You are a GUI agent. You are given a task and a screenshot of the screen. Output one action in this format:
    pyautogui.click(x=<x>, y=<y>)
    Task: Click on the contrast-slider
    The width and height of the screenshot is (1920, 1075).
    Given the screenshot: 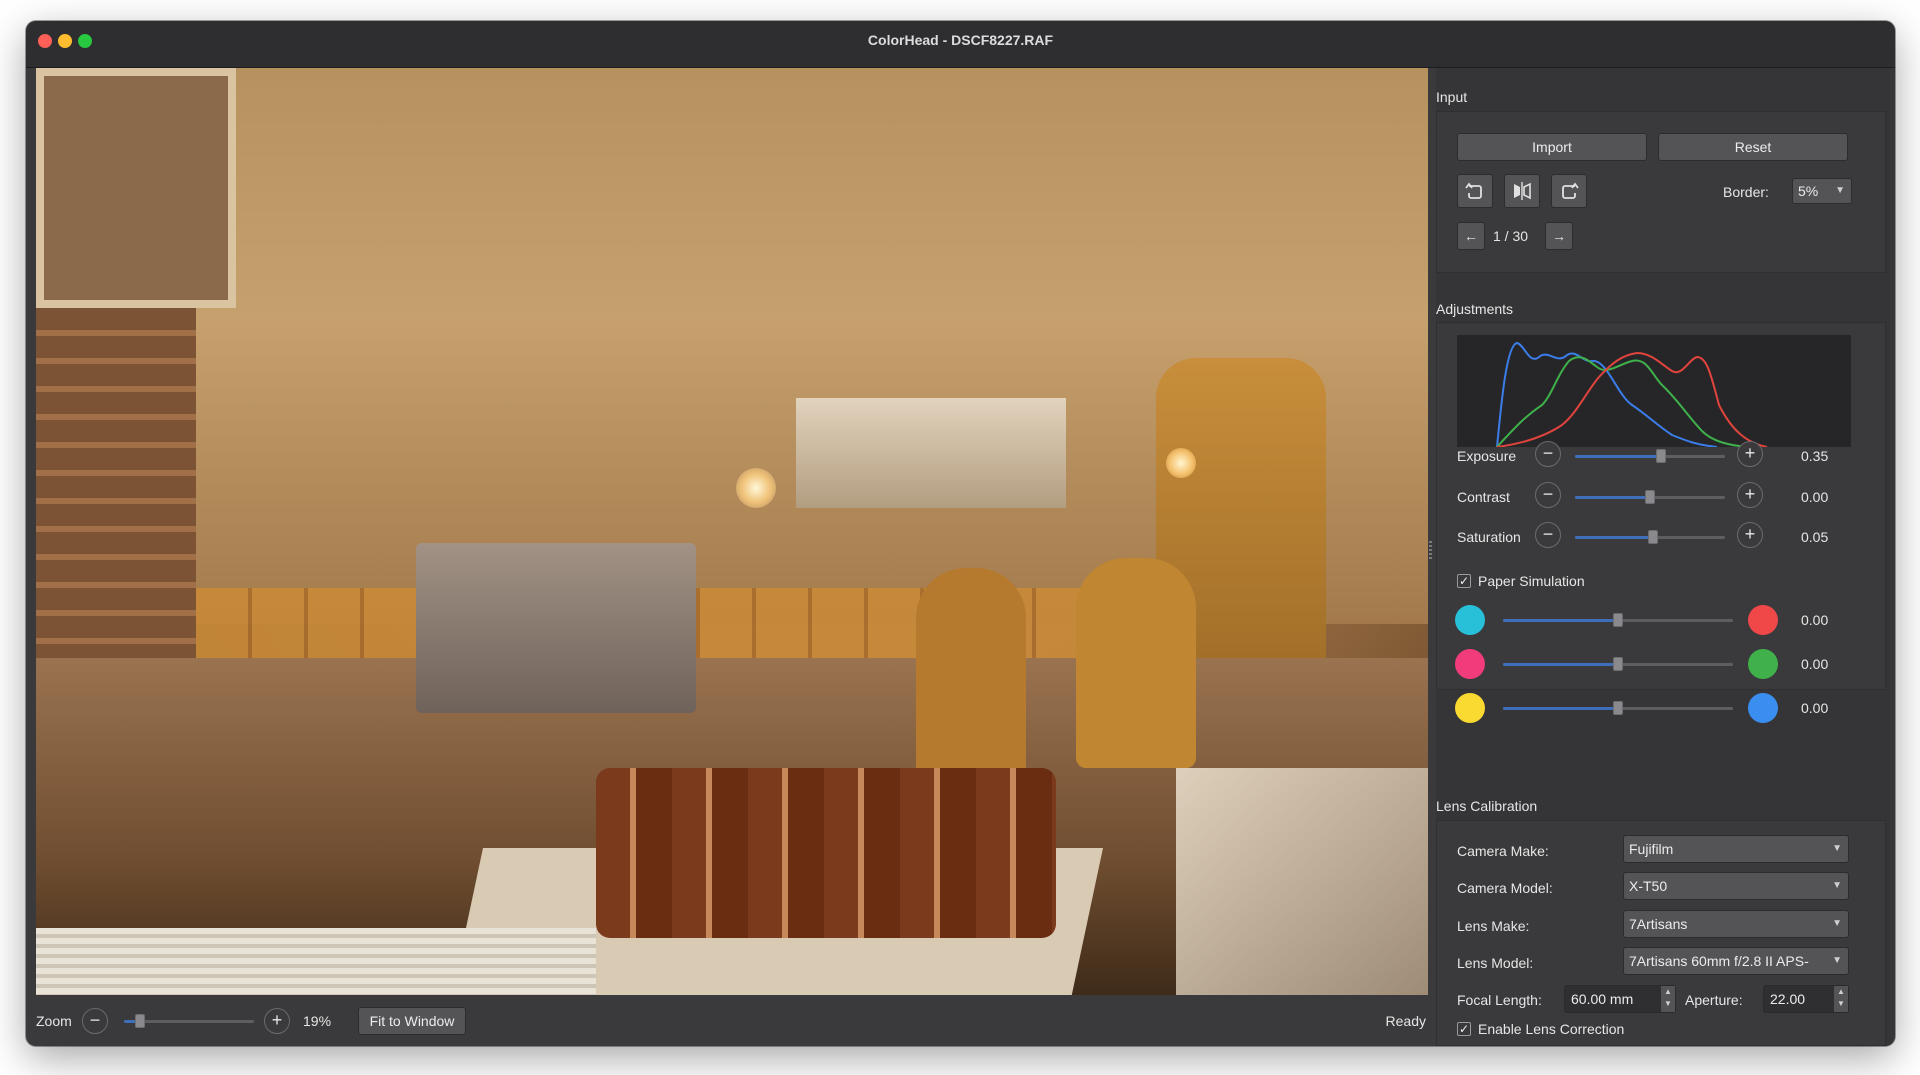 What is the action you would take?
    pyautogui.click(x=1650, y=497)
    